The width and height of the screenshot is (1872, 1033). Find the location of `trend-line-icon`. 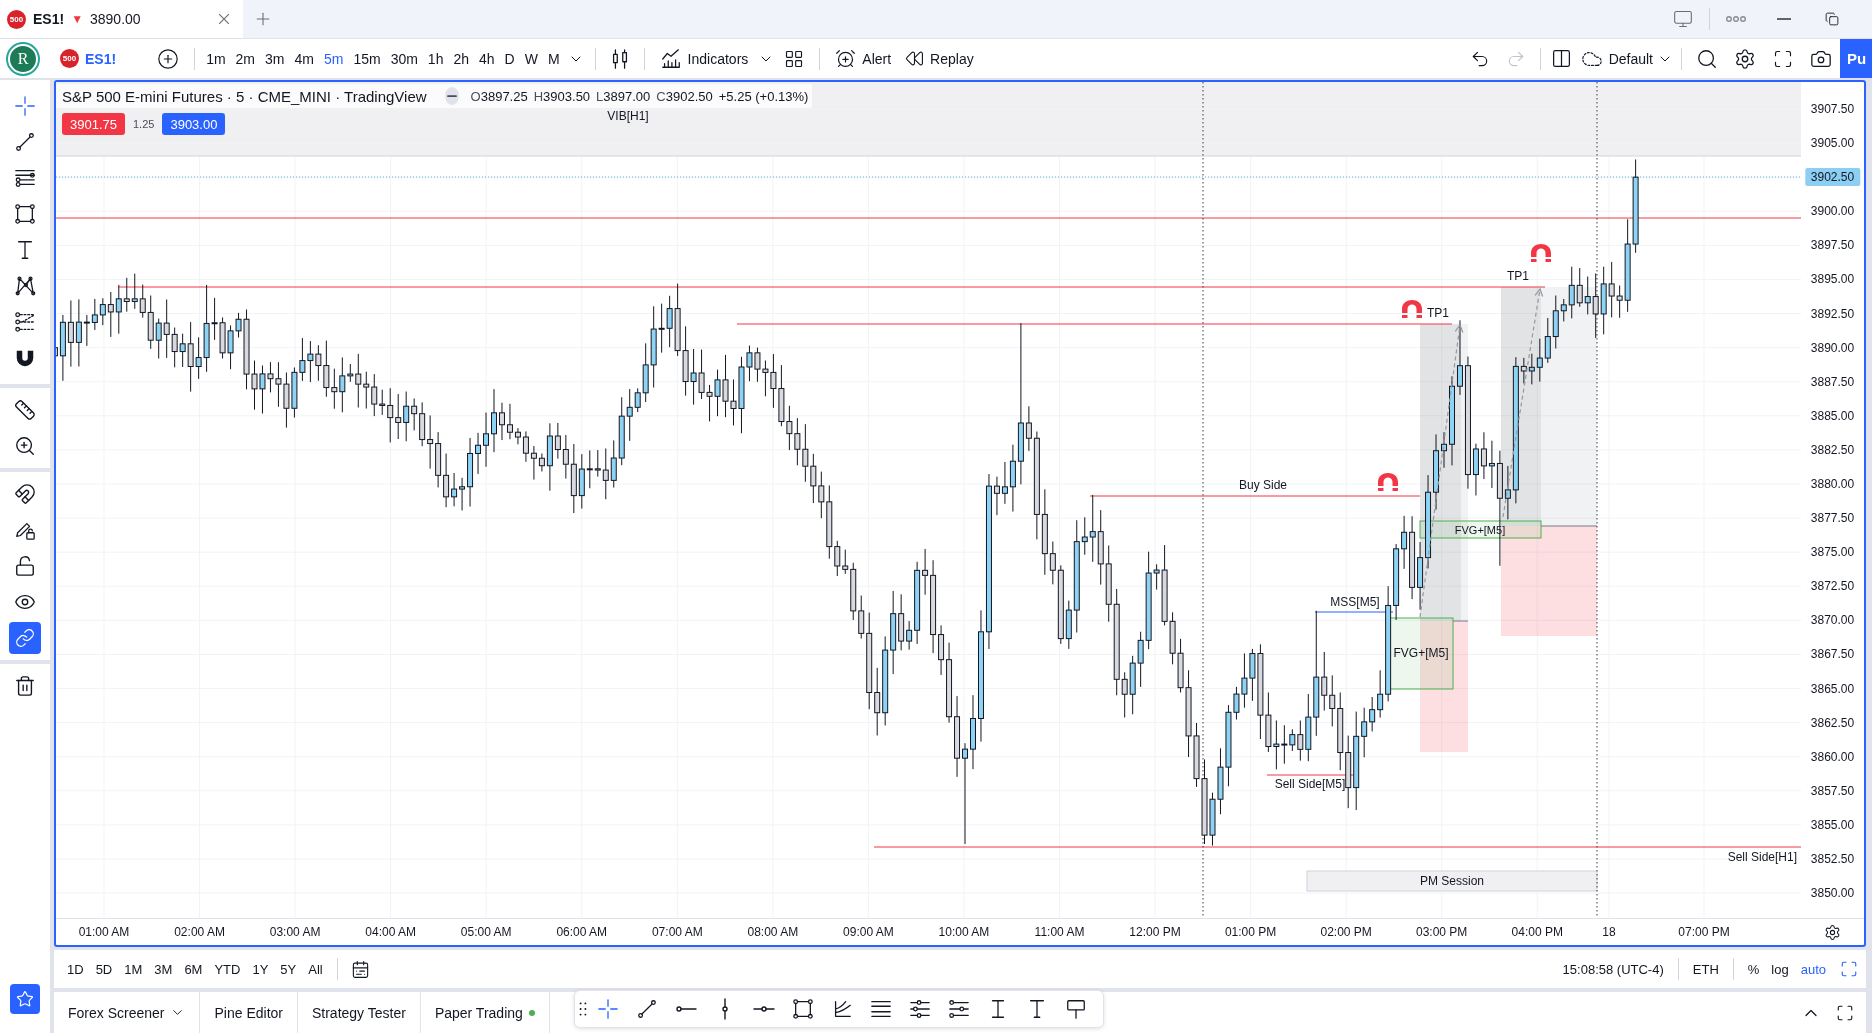

trend-line-icon is located at coordinates (647, 1009).